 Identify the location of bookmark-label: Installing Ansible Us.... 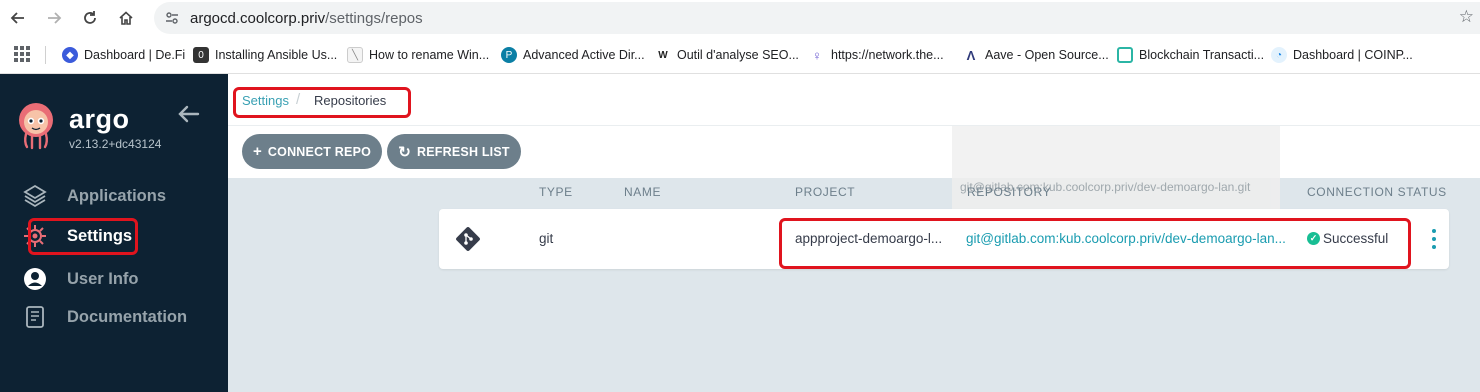
(276, 55).